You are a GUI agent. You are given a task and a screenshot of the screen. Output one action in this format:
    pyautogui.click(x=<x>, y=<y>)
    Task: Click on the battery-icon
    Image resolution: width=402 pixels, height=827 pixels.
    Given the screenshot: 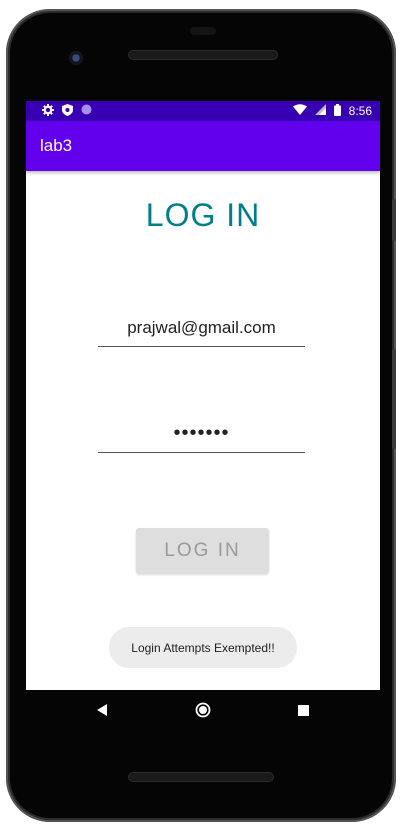 What is the action you would take?
    pyautogui.click(x=337, y=111)
    